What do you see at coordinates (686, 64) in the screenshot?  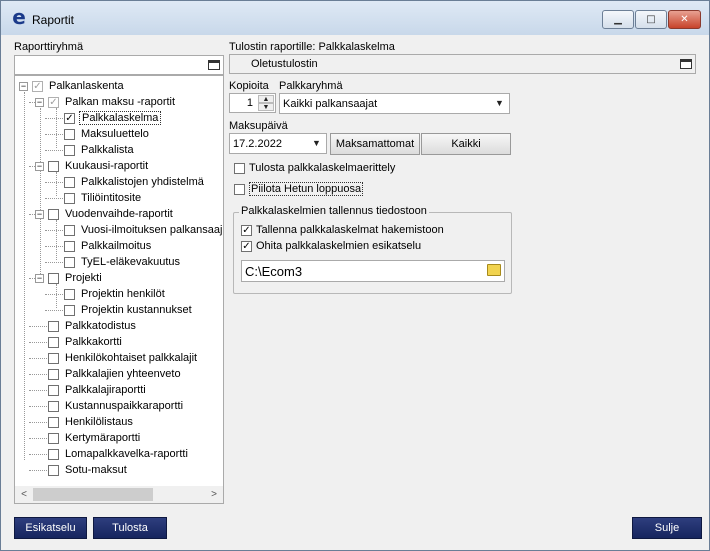 I see `printer-lookup-button` at bounding box center [686, 64].